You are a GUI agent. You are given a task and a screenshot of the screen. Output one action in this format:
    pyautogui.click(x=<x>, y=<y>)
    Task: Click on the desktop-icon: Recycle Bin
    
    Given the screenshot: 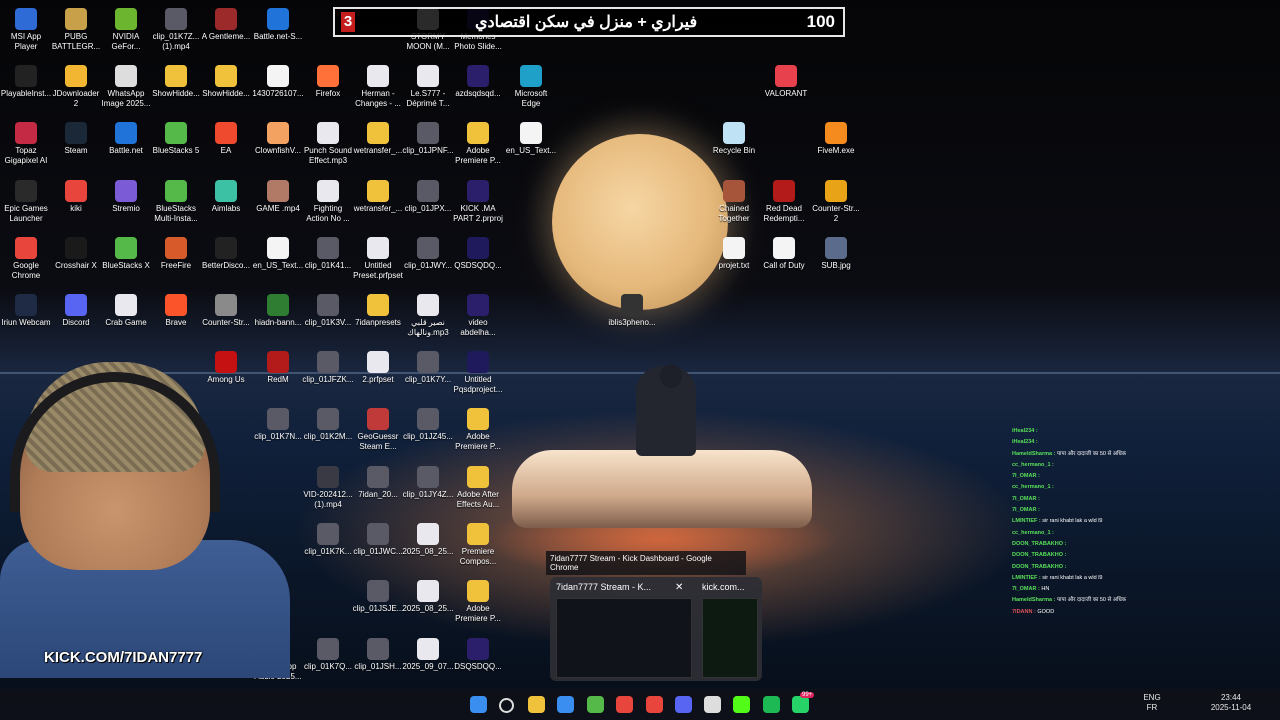 What is the action you would take?
    pyautogui.click(x=734, y=139)
    